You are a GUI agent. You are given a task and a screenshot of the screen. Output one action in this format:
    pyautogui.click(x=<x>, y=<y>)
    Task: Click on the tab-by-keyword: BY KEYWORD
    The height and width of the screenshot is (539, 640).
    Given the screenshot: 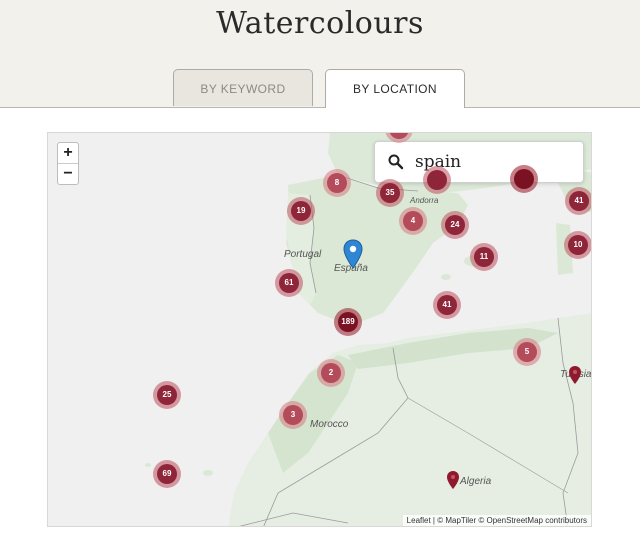 What is the action you would take?
    pyautogui.click(x=243, y=87)
    